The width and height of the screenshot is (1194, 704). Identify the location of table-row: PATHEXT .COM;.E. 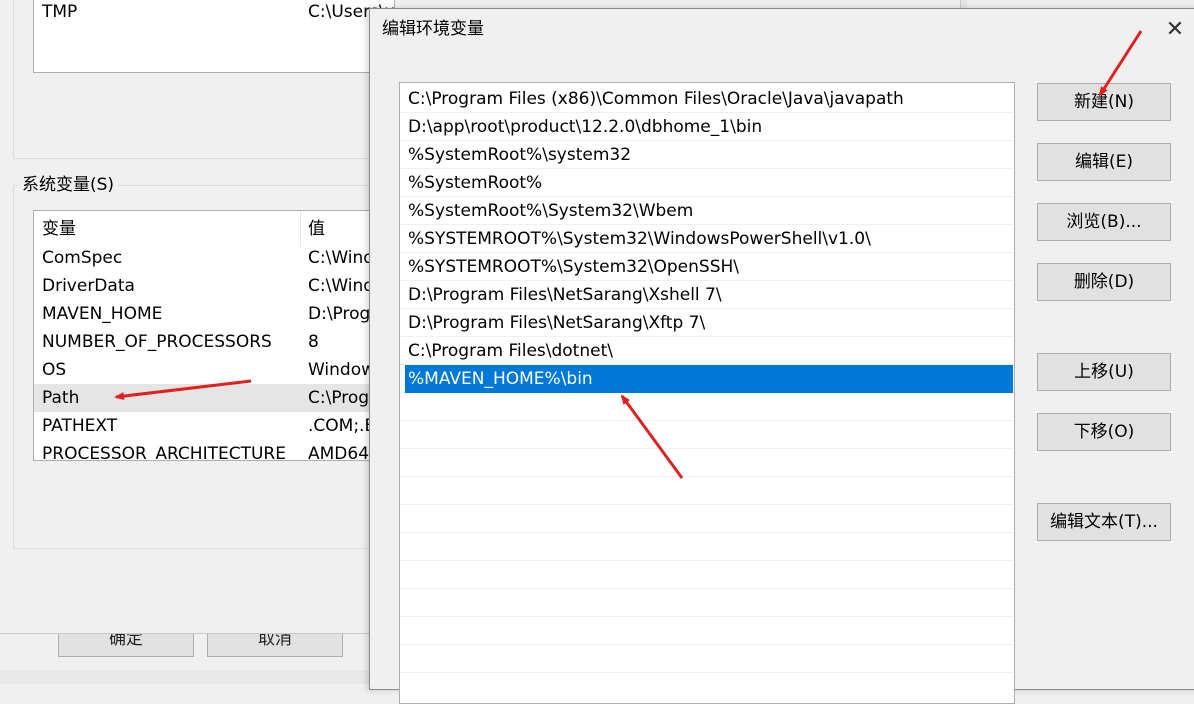
(214, 426).